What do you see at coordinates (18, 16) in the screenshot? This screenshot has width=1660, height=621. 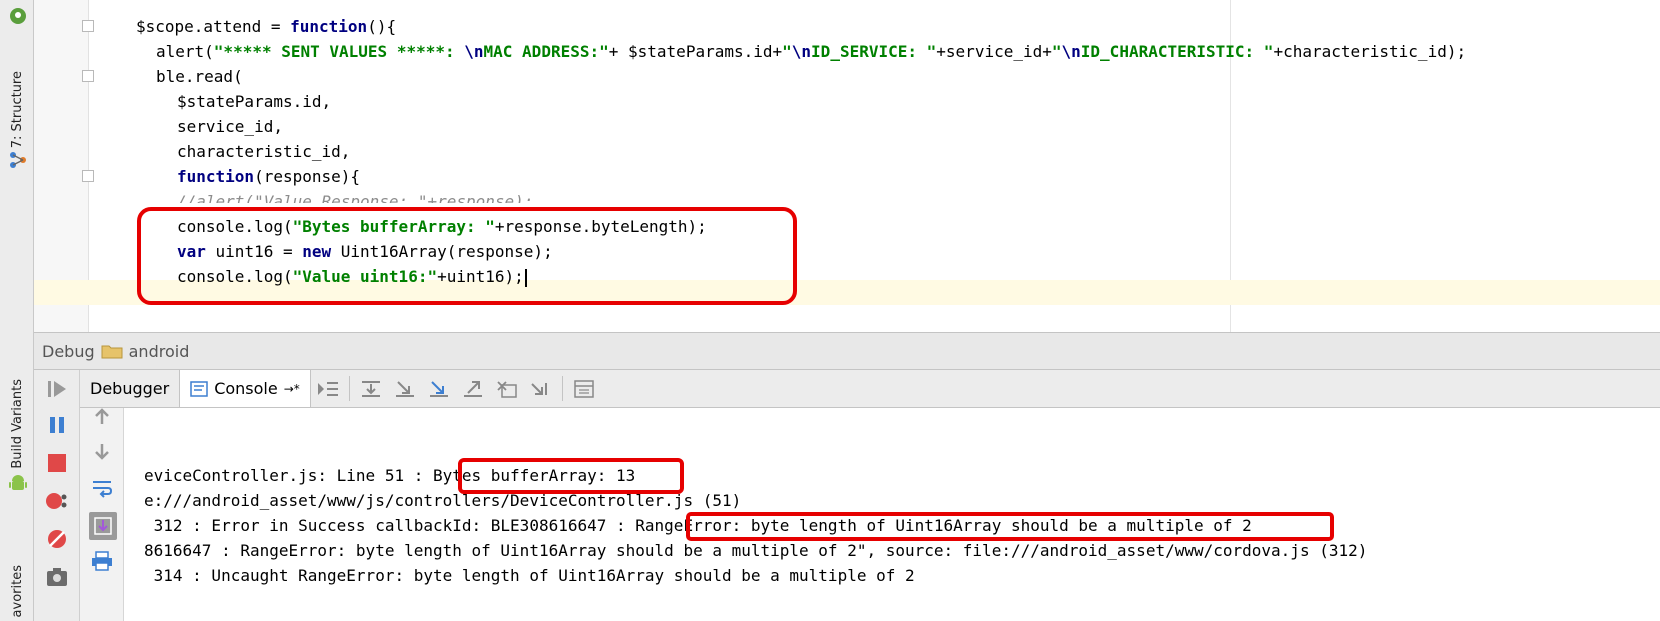 I see `android-studio-icon` at bounding box center [18, 16].